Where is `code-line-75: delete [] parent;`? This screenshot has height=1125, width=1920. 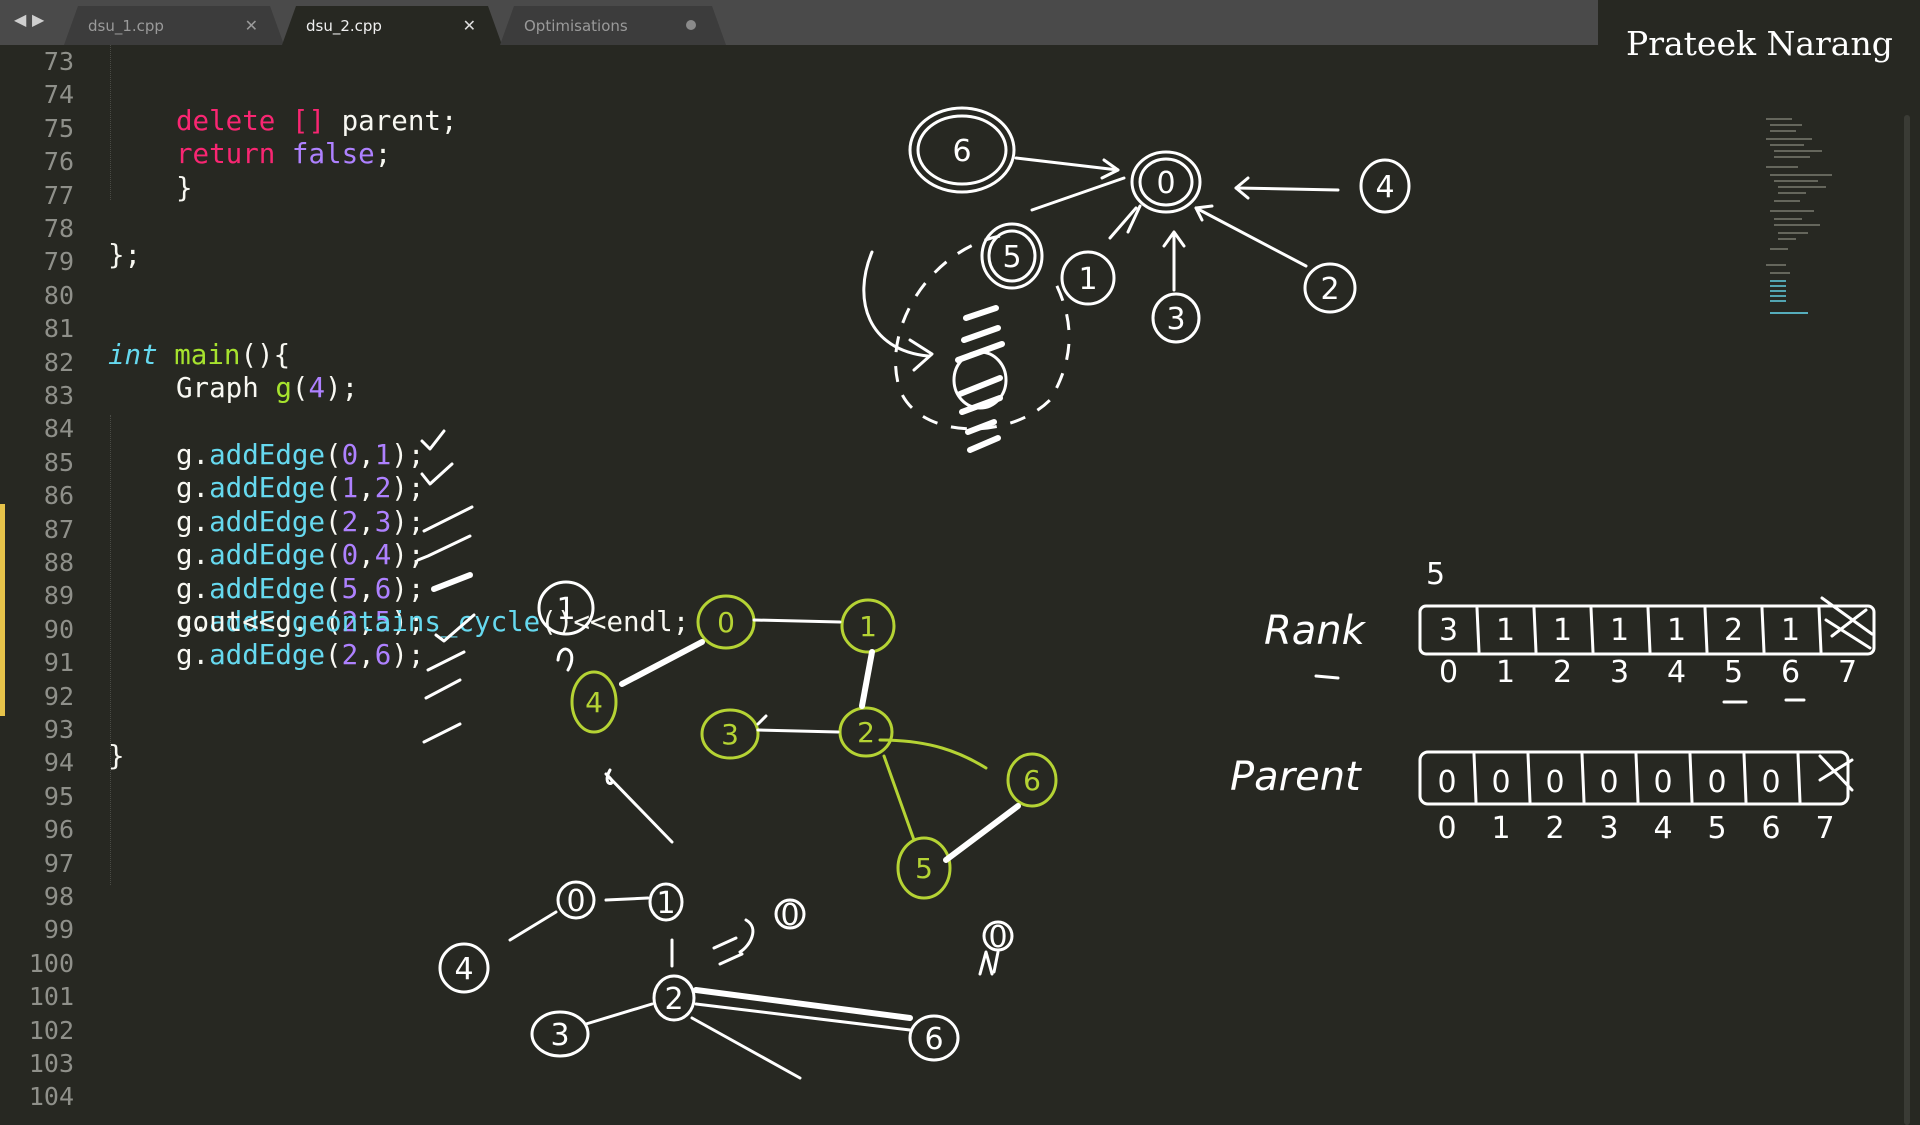
code-line-75: delete [] parent; is located at coordinates (316, 121).